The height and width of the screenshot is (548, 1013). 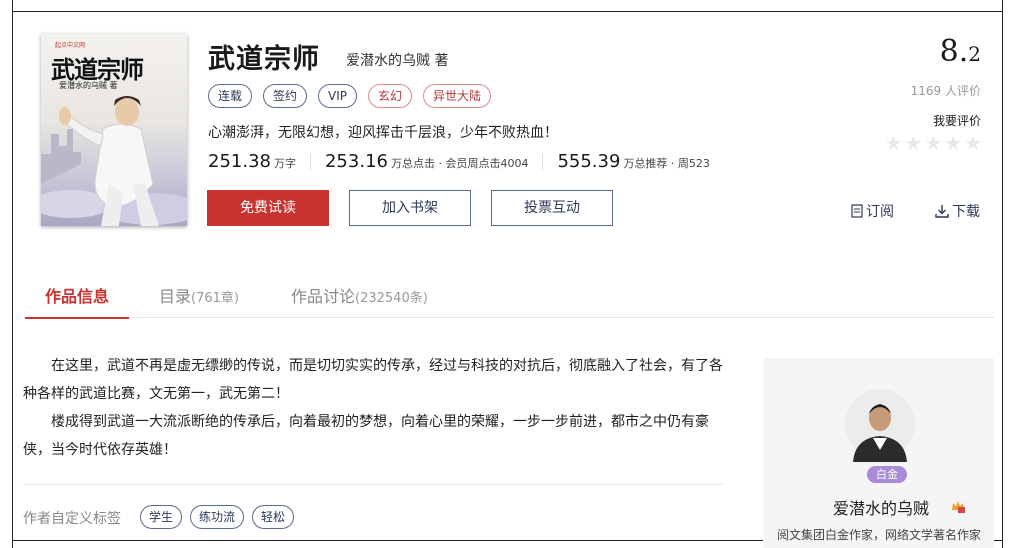 What do you see at coordinates (323, 296) in the screenshot?
I see `tab-label: 作品讨论` at bounding box center [323, 296].